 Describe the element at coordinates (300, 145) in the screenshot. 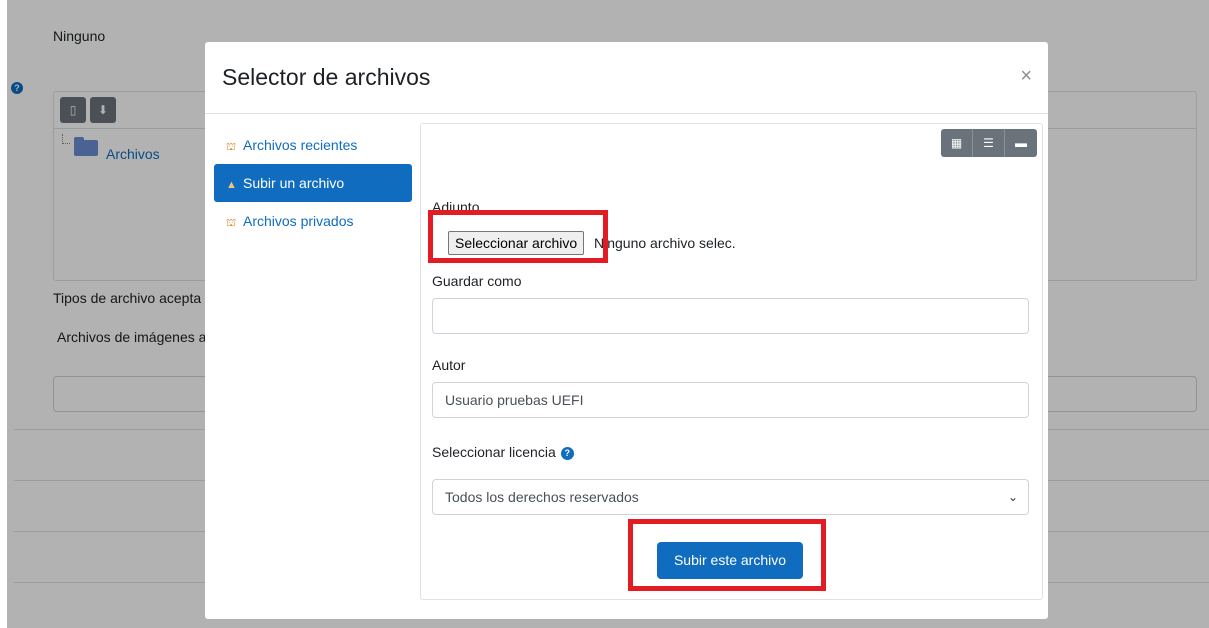

I see `nav-item-label: Archivos recientes` at that location.